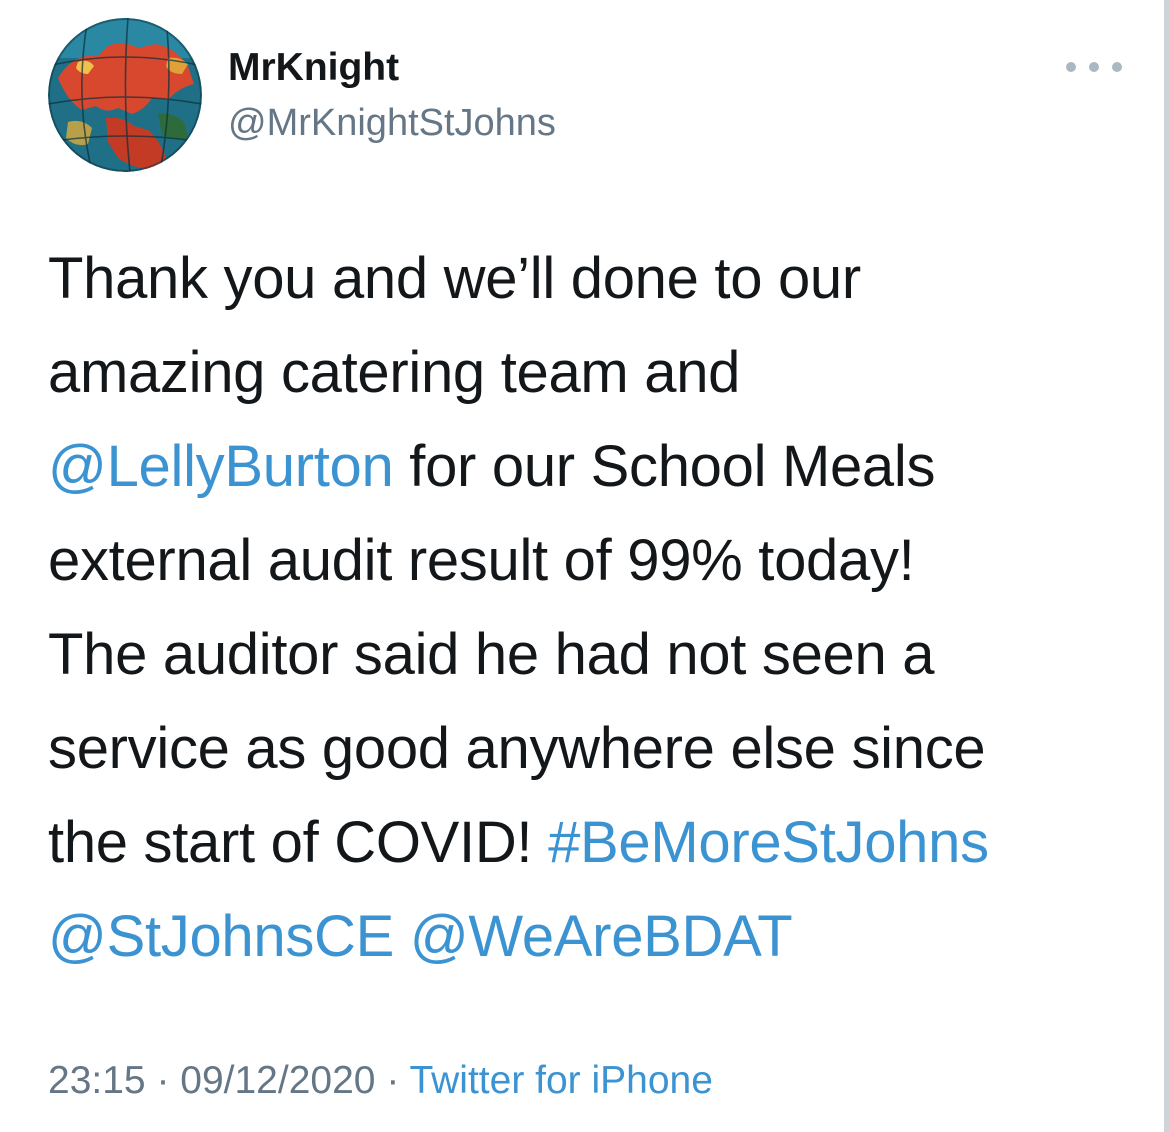 This screenshot has height=1132, width=1170. What do you see at coordinates (491, 654) in the screenshot?
I see `tweet-text-line: The auditor said he had not seen a` at bounding box center [491, 654].